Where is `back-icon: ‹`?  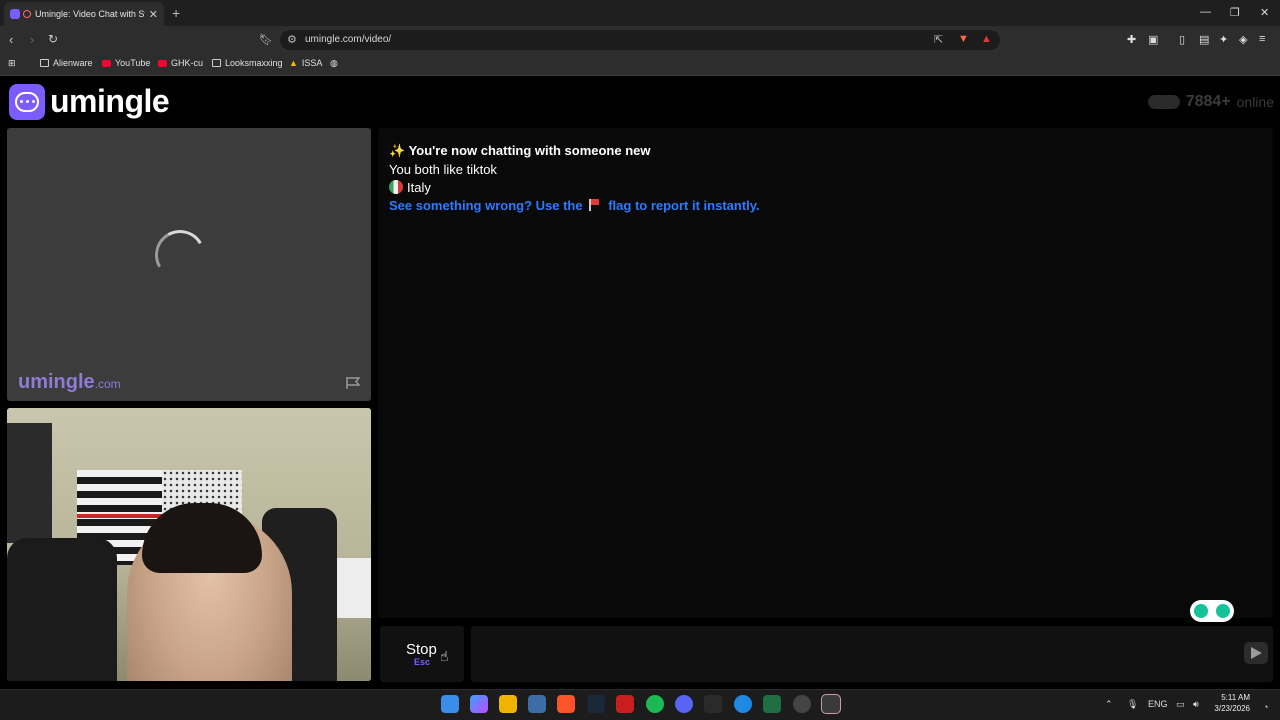
back-icon: ‹ is located at coordinates (11, 39).